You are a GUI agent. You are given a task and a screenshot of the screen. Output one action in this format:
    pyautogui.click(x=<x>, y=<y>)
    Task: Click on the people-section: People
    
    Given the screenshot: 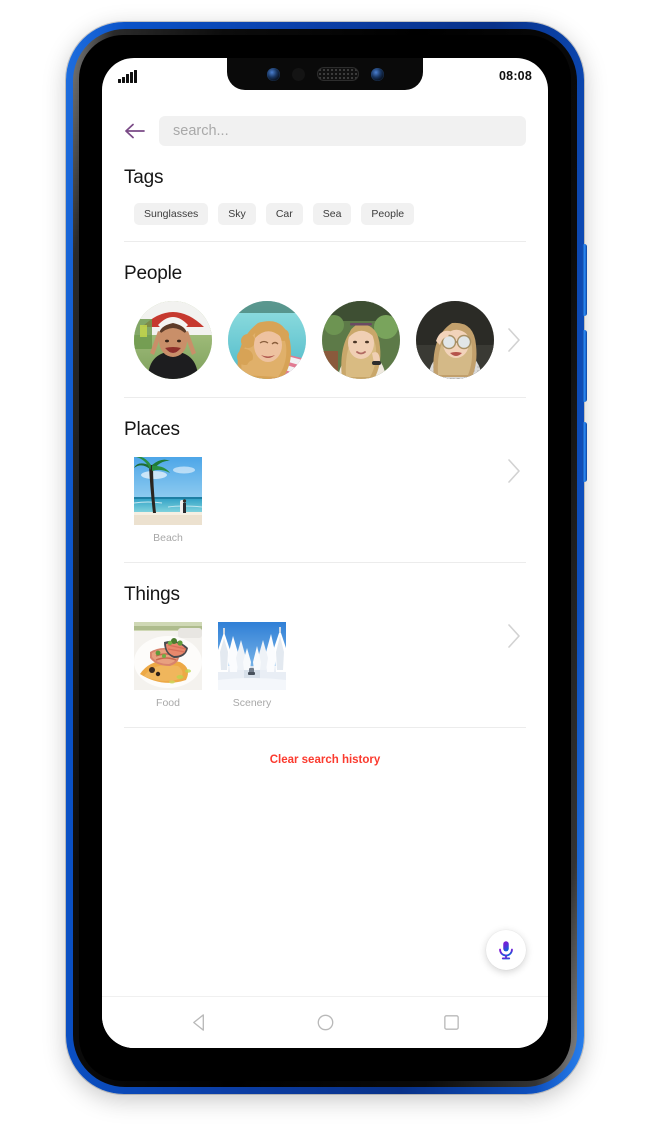 What is the action you would take?
    pyautogui.click(x=325, y=319)
    